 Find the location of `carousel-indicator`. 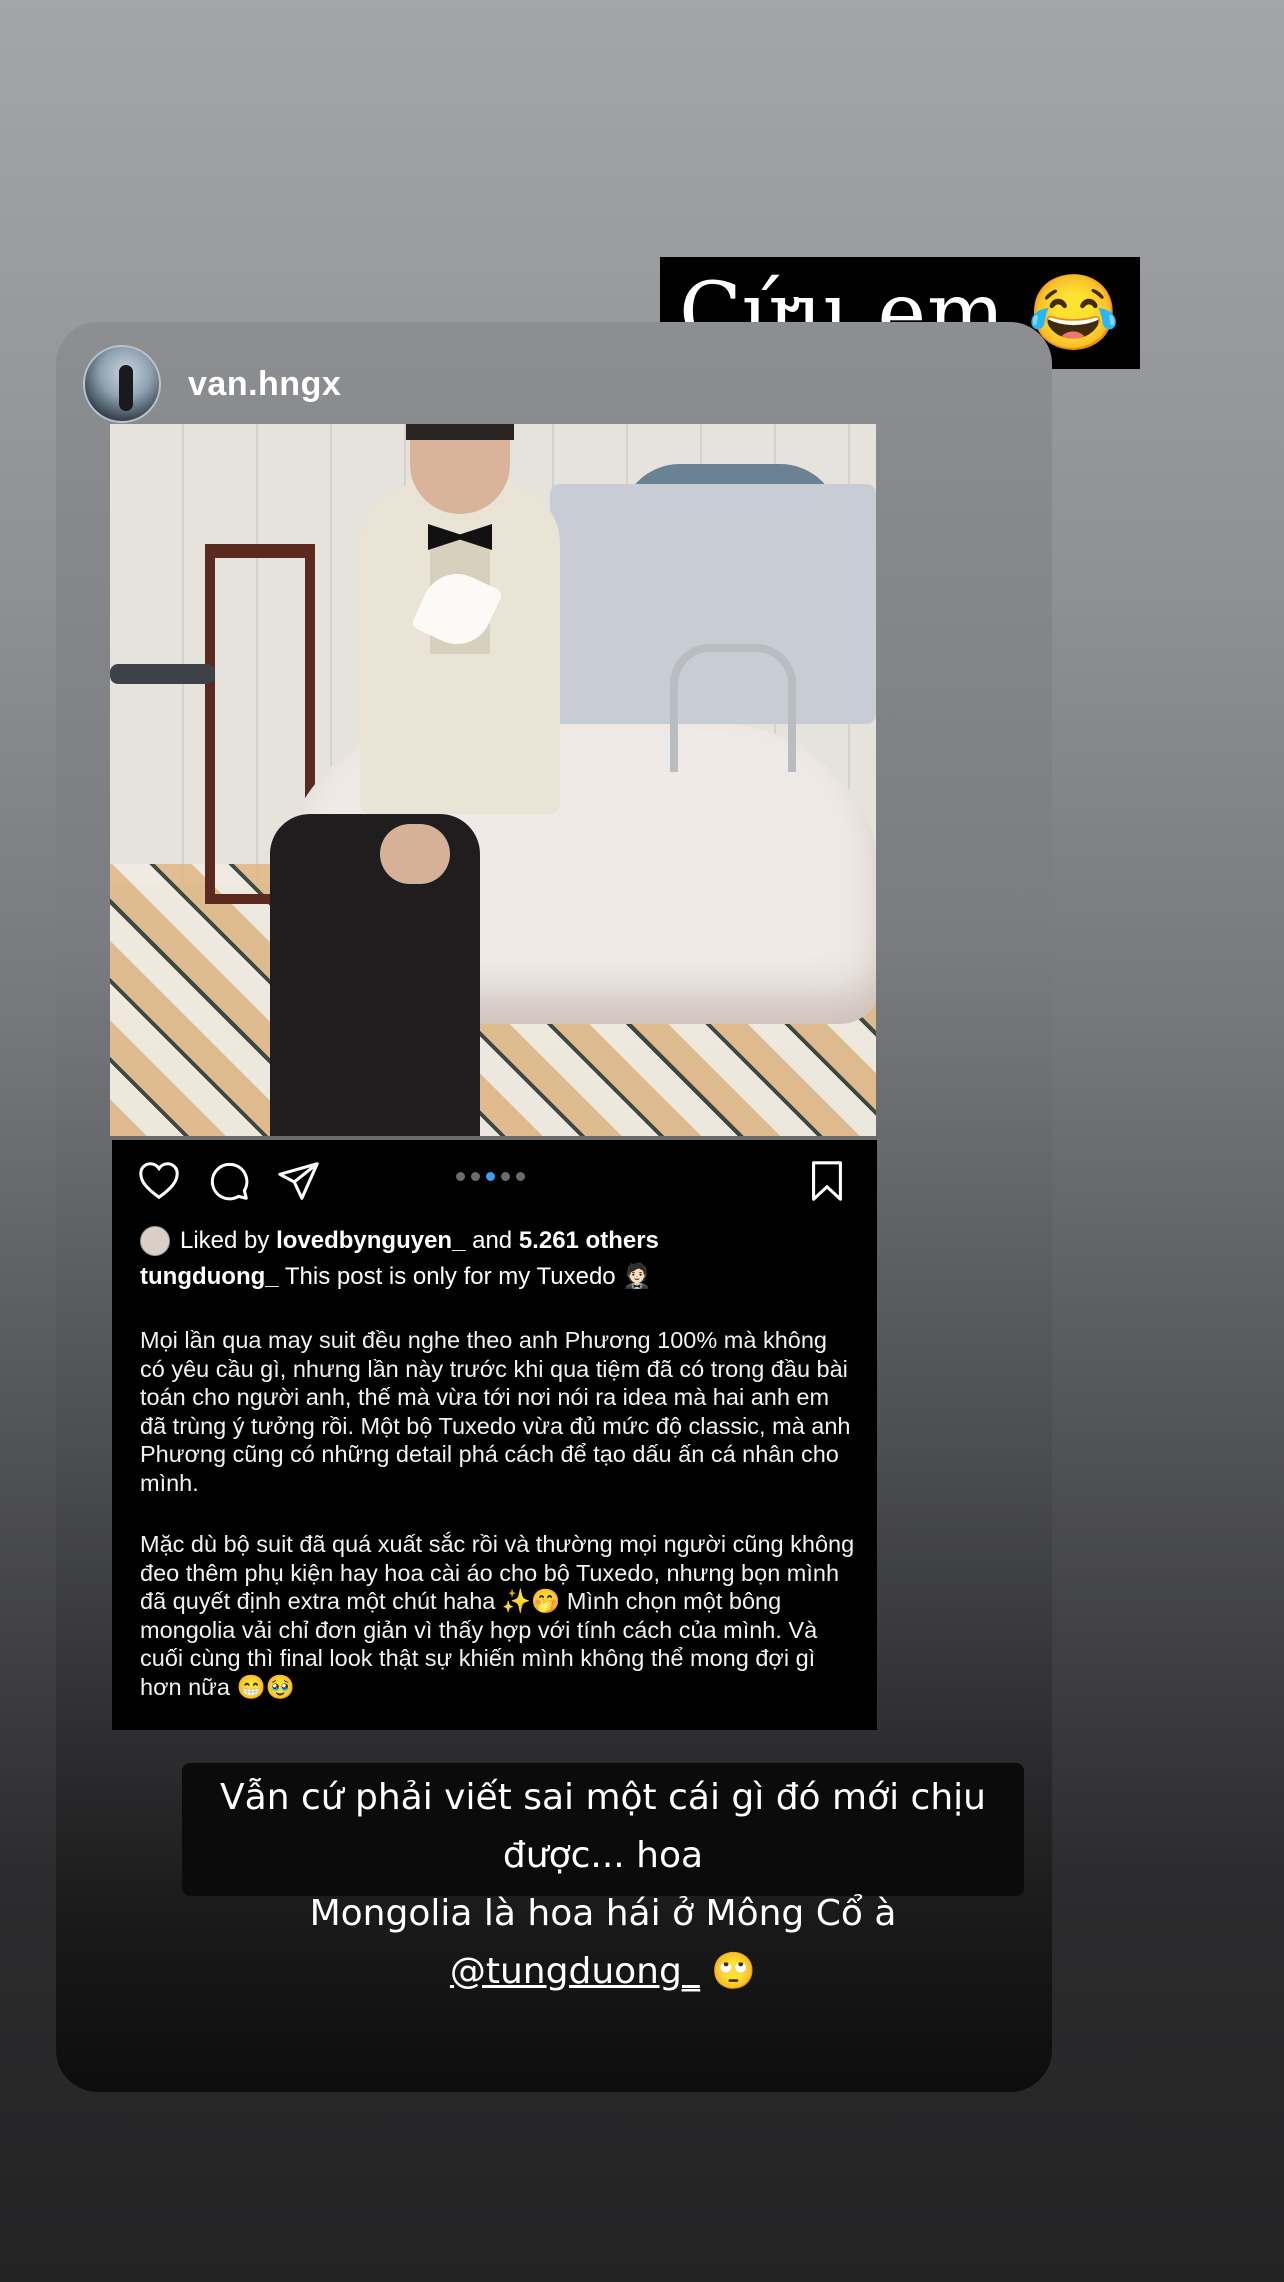

carousel-indicator is located at coordinates (490, 1176).